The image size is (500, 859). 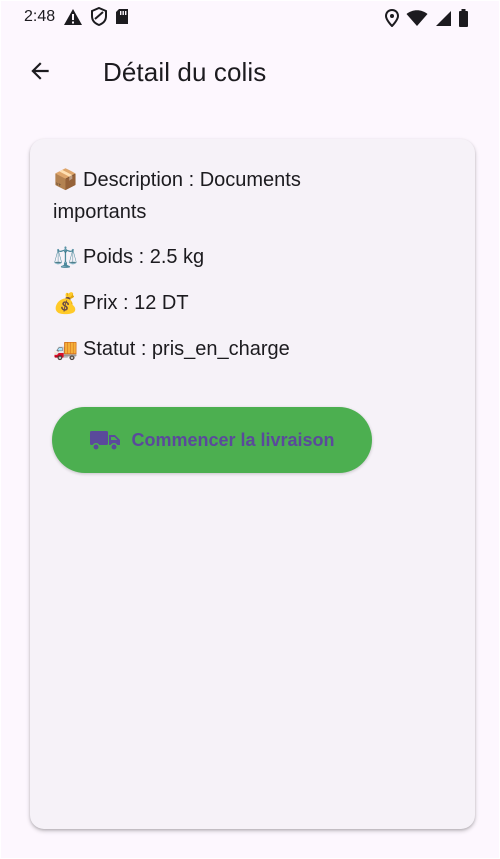 What do you see at coordinates (65, 179) in the screenshot?
I see `package-icon: 📦` at bounding box center [65, 179].